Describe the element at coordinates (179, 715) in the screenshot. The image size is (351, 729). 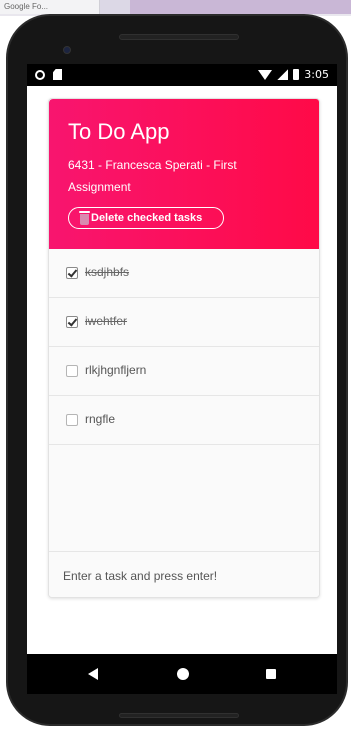
I see `bottom-speaker` at that location.